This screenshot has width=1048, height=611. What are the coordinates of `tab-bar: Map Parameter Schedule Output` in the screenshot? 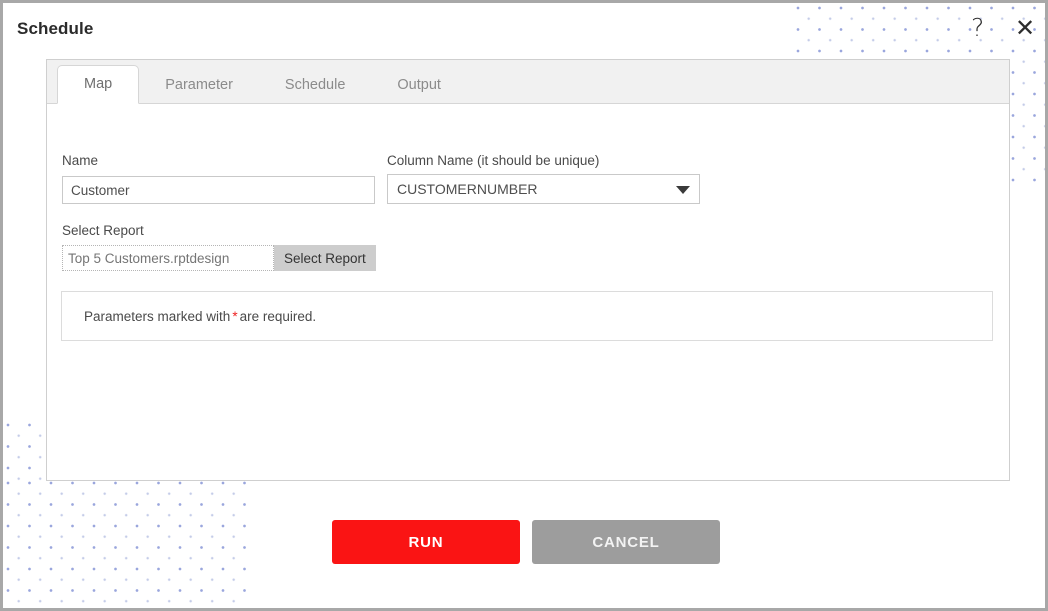 It's located at (528, 82).